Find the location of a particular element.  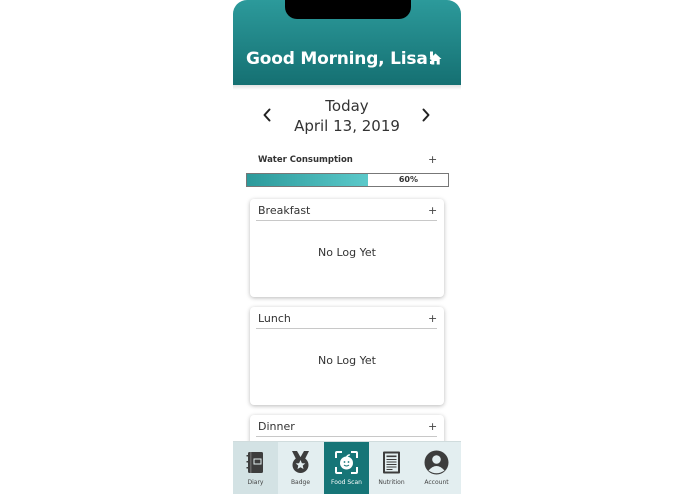

water-progress-bar: 60% is located at coordinates (347, 180).